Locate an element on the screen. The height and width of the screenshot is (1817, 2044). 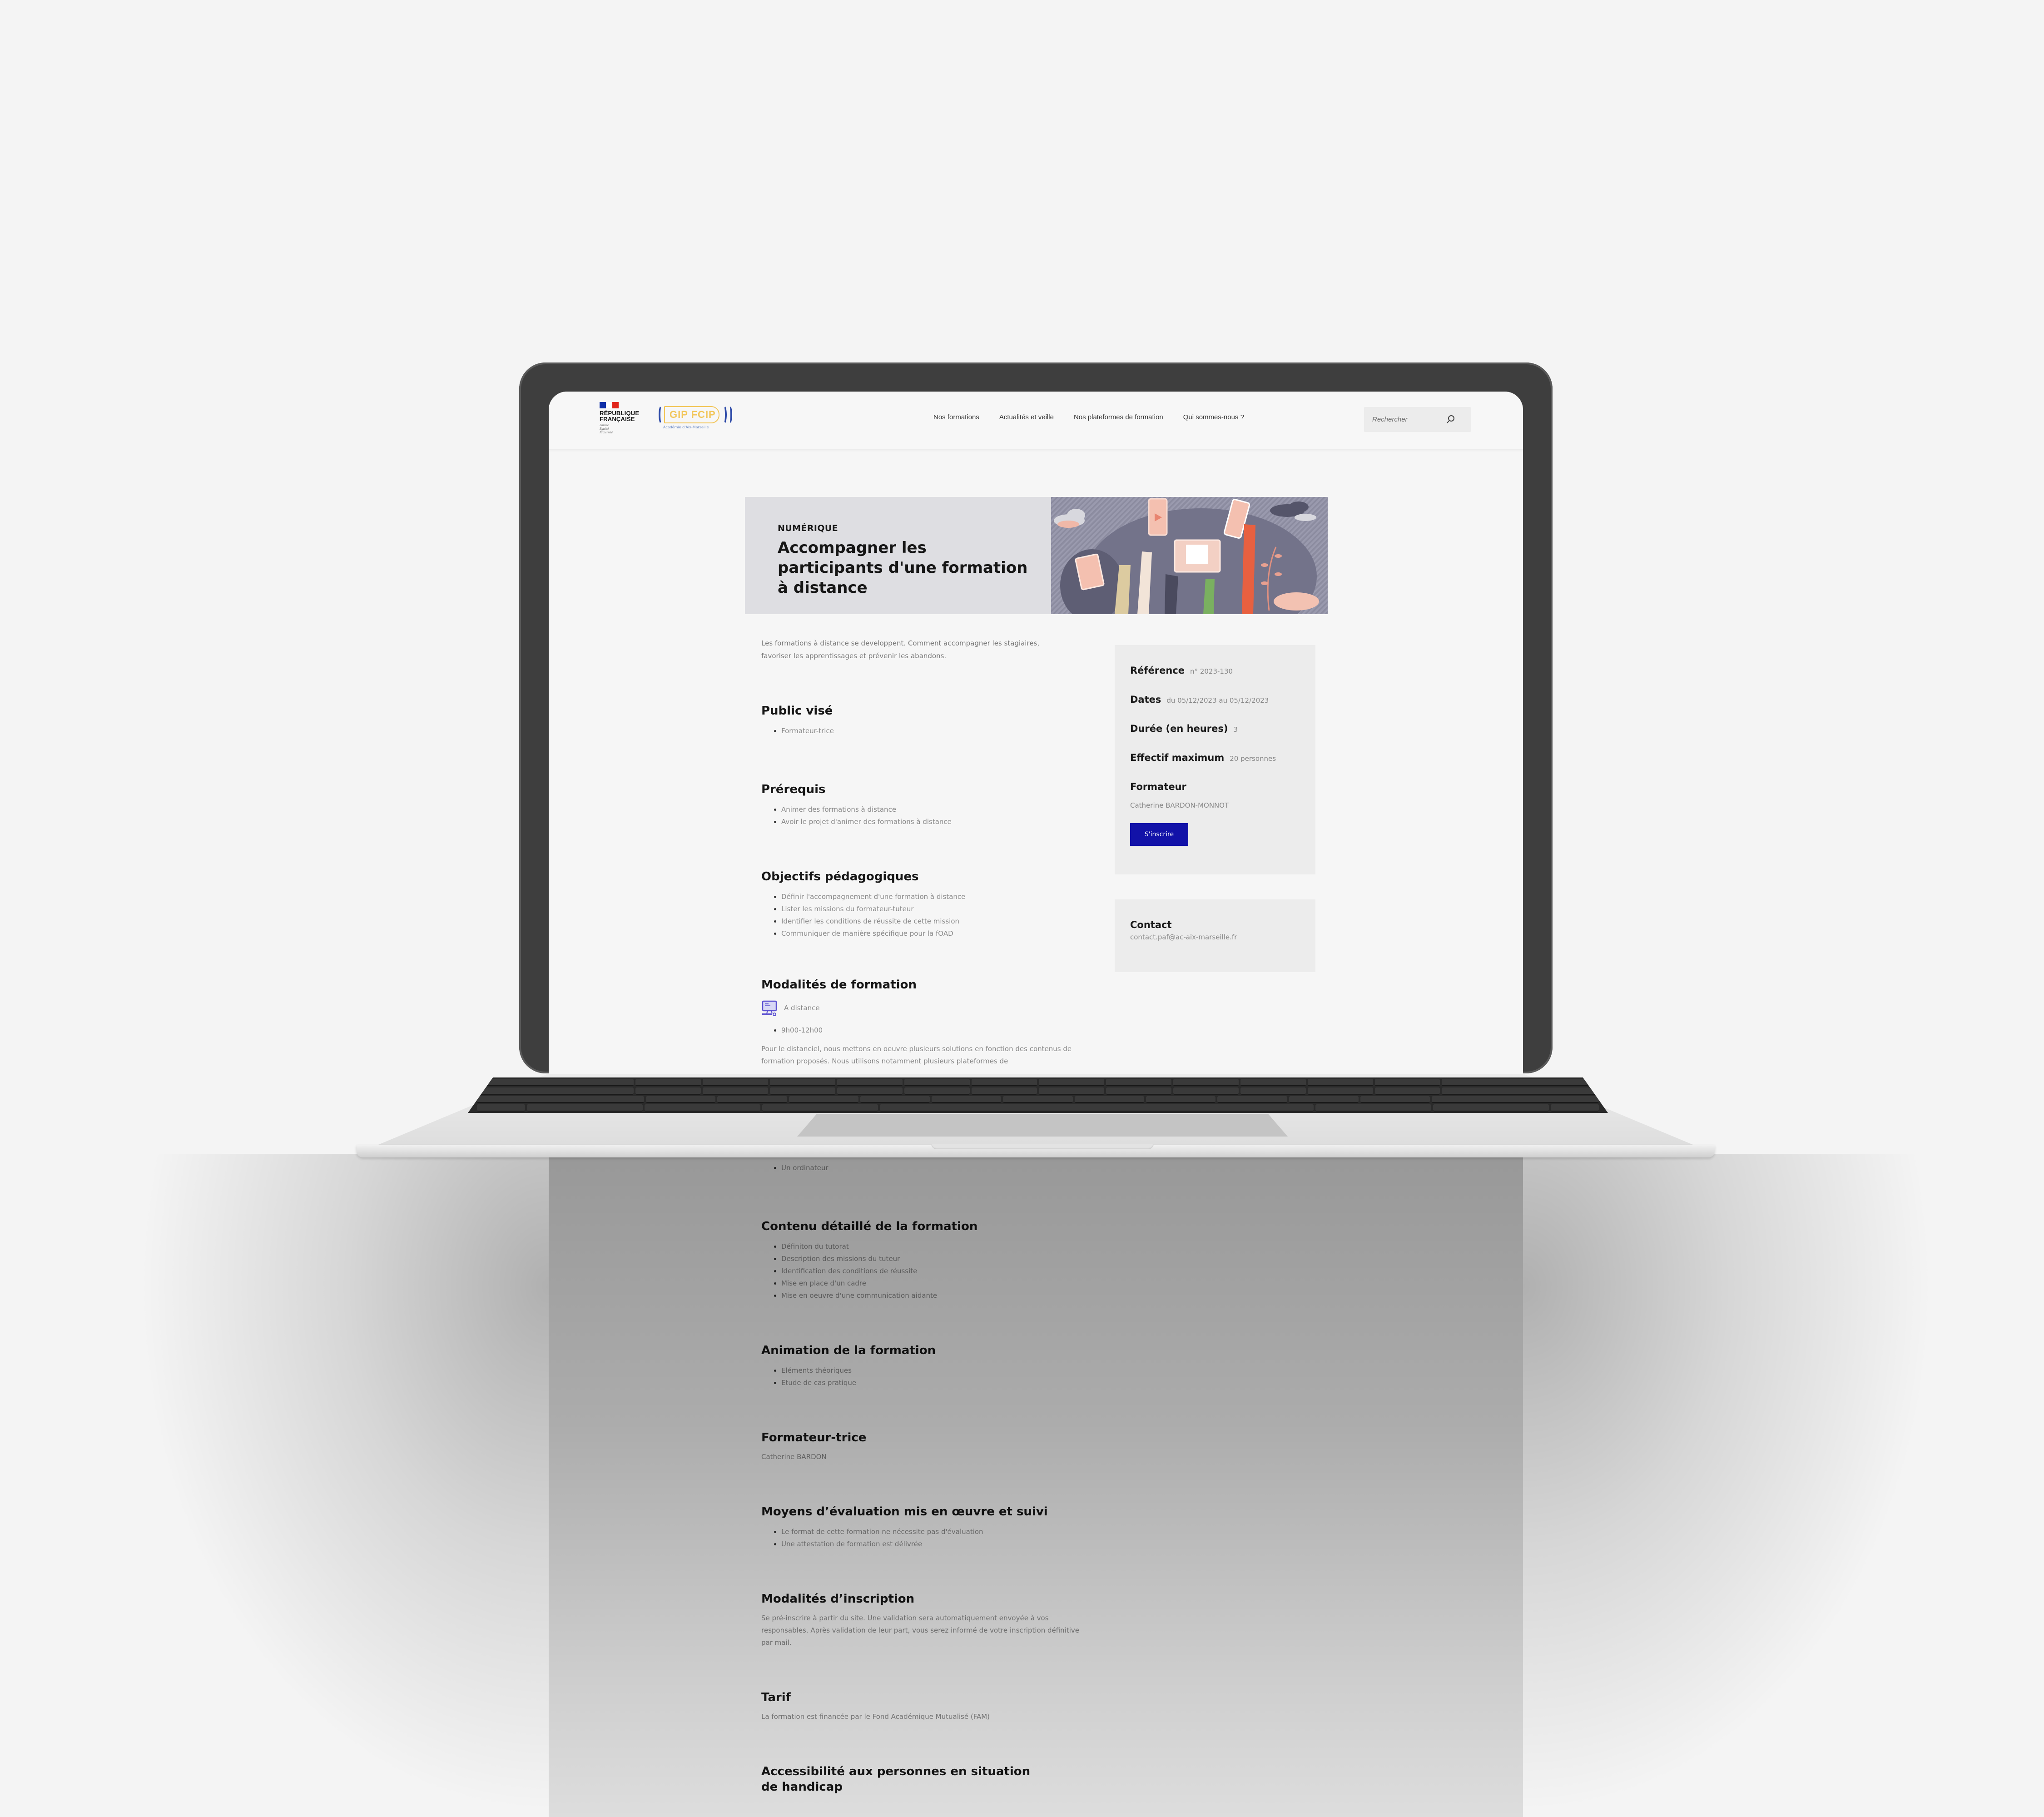
flag-icon is located at coordinates (610, 405).